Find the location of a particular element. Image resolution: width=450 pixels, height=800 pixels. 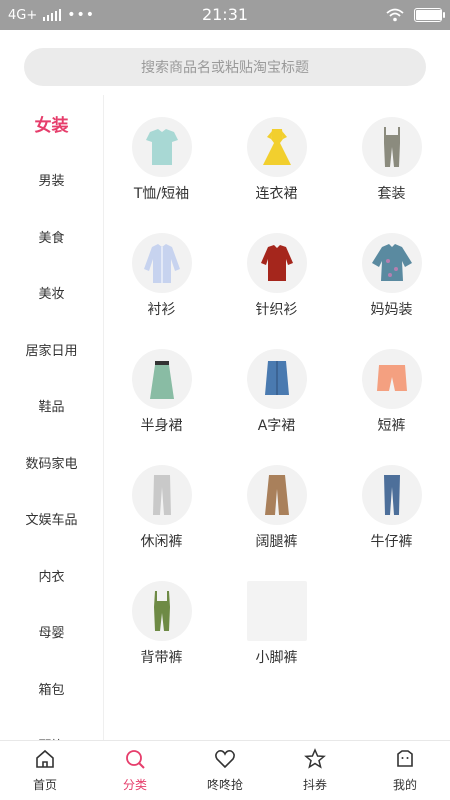

nav-item: 抖券 is located at coordinates (315, 770).